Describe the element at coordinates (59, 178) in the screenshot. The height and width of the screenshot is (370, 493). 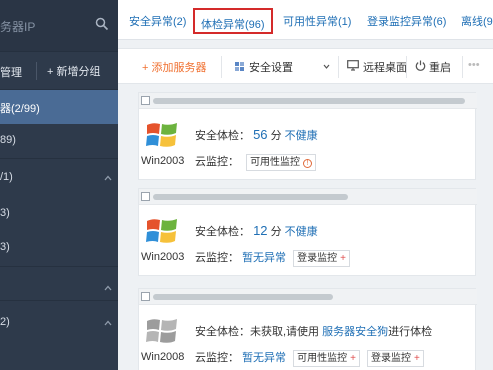
I see `group-item: /1)` at that location.